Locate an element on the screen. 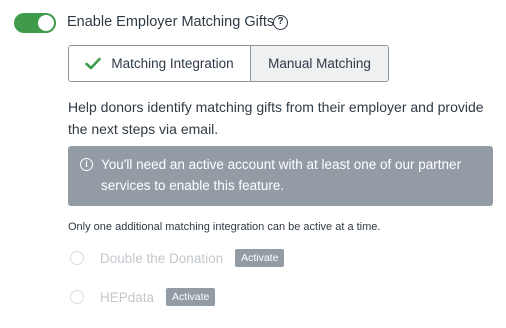 This screenshot has width=506, height=328. integration-option-hepdata: HEPdata Activate is located at coordinates (142, 297).